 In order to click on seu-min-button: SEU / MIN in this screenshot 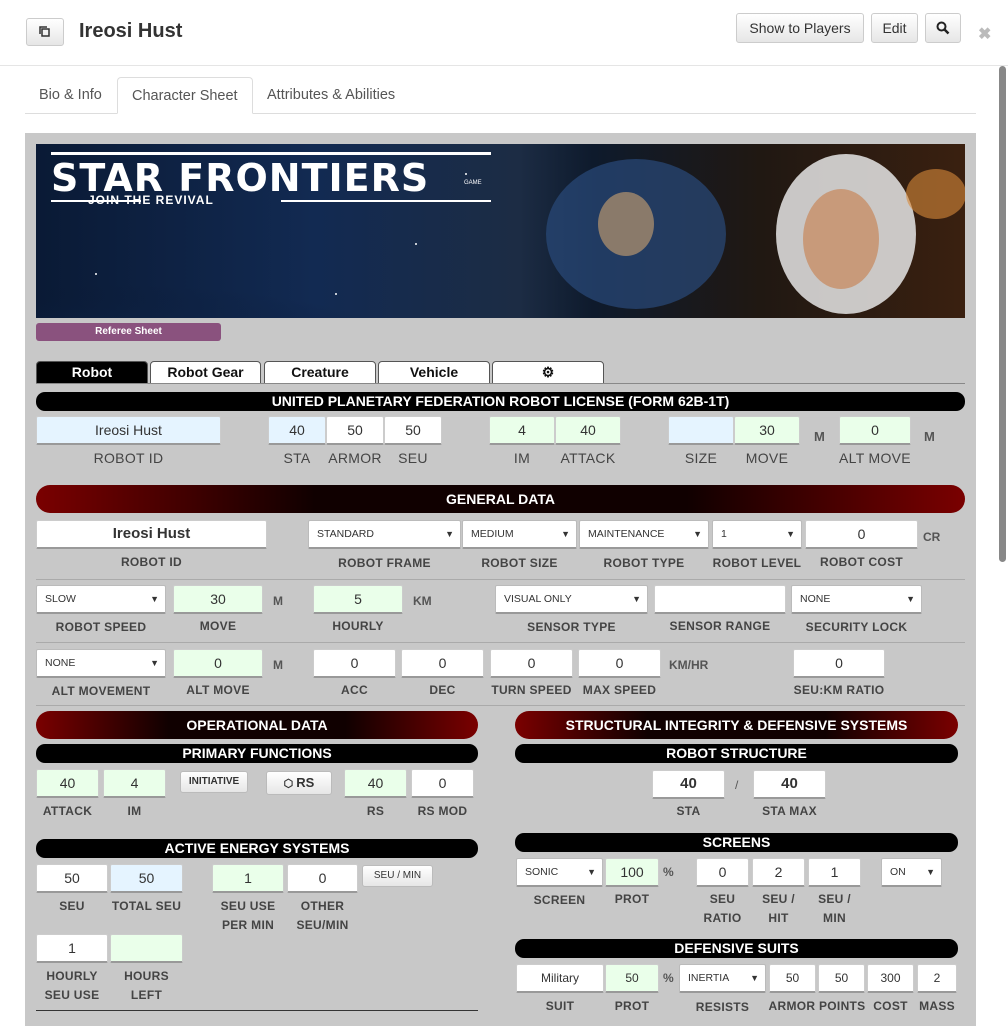, I will do `click(397, 876)`.